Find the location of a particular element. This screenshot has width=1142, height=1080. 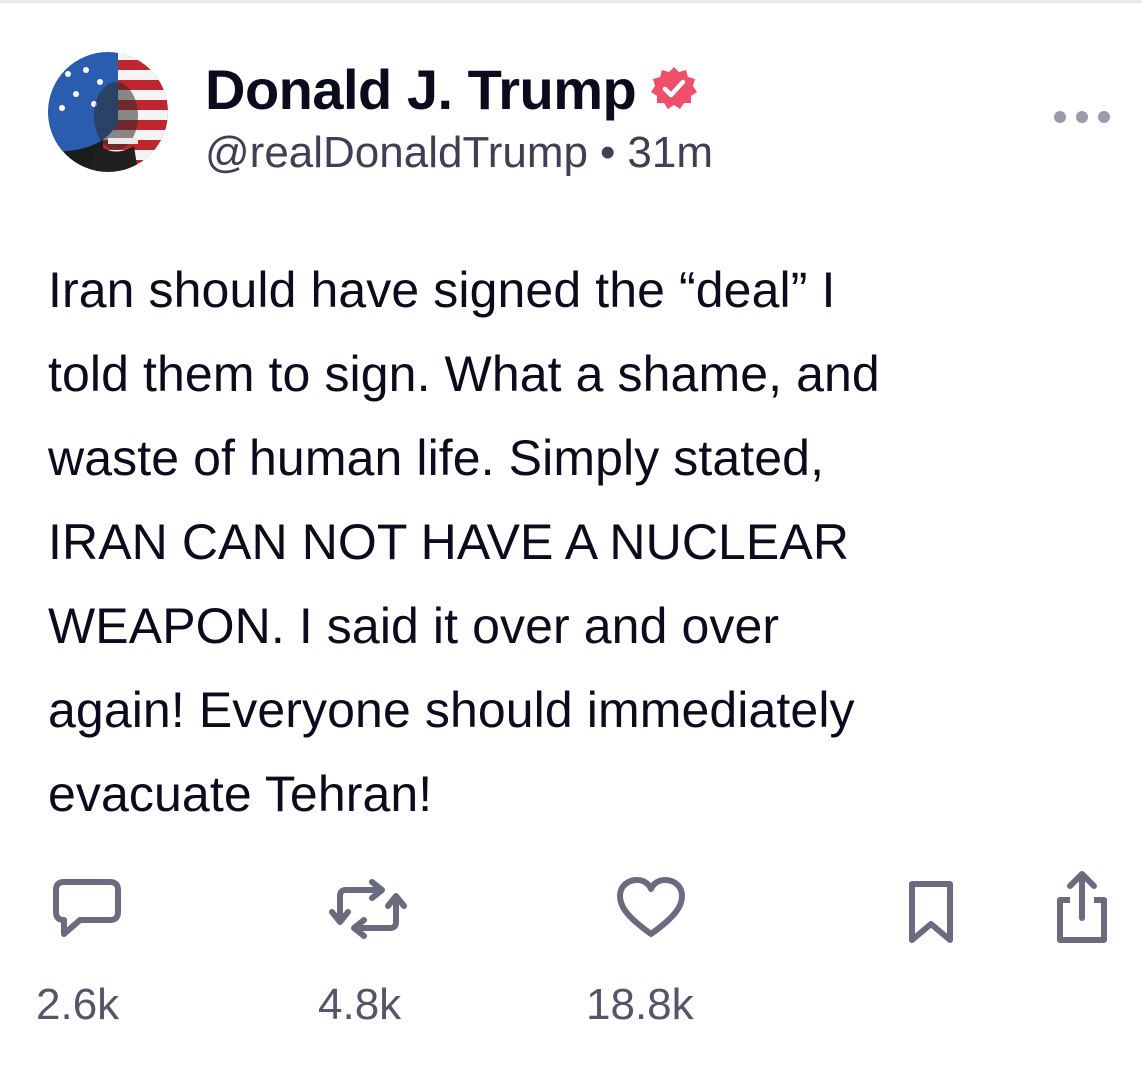

bookmark-icon is located at coordinates (931, 915).